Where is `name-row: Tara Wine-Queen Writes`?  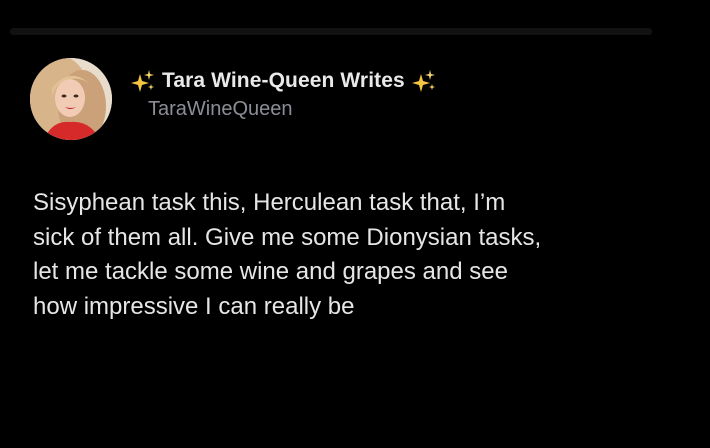 name-row: Tara Wine-Queen Writes is located at coordinates (283, 81).